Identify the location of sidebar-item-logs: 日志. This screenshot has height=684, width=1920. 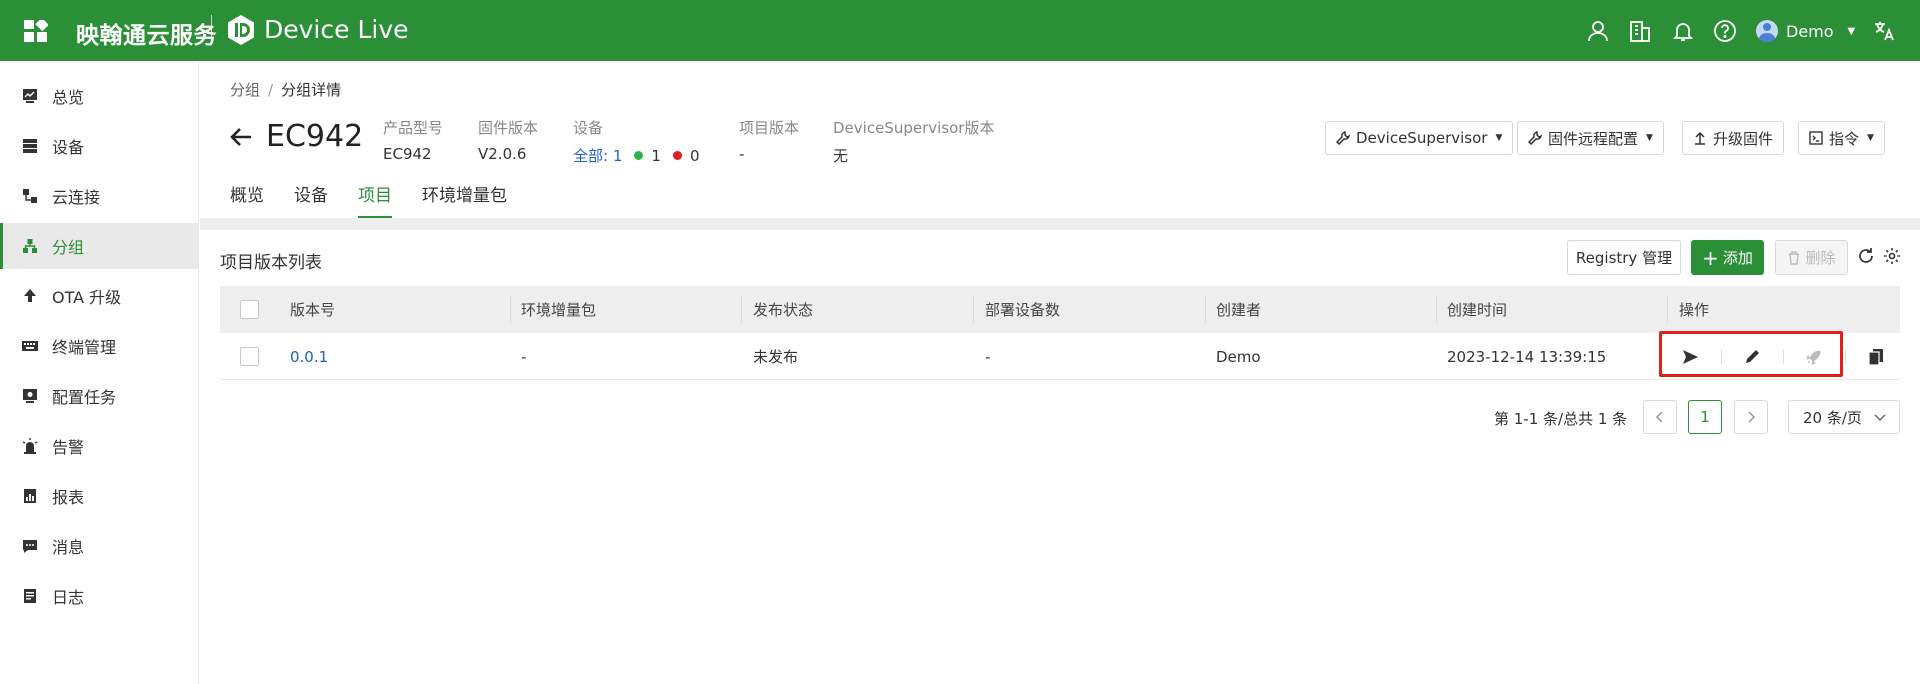
(99, 596).